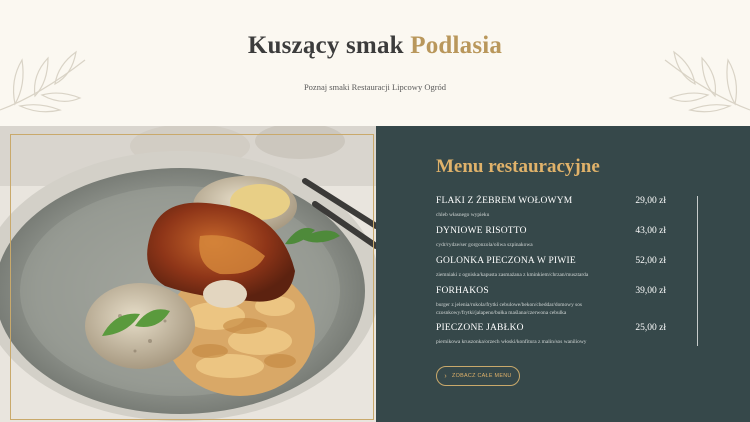 The height and width of the screenshot is (422, 750). I want to click on title-accent: Podlasia, so click(456, 45).